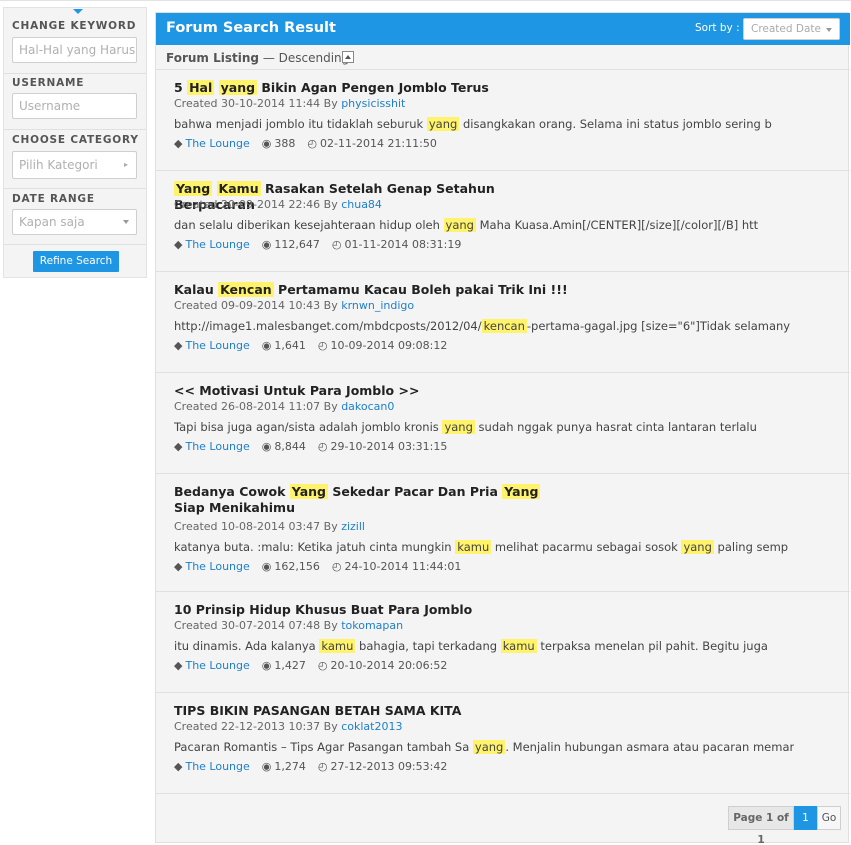  Describe the element at coordinates (389, 345) in the screenshot. I see `last-post-date-value: 10-09-2014 09:08:12` at that location.